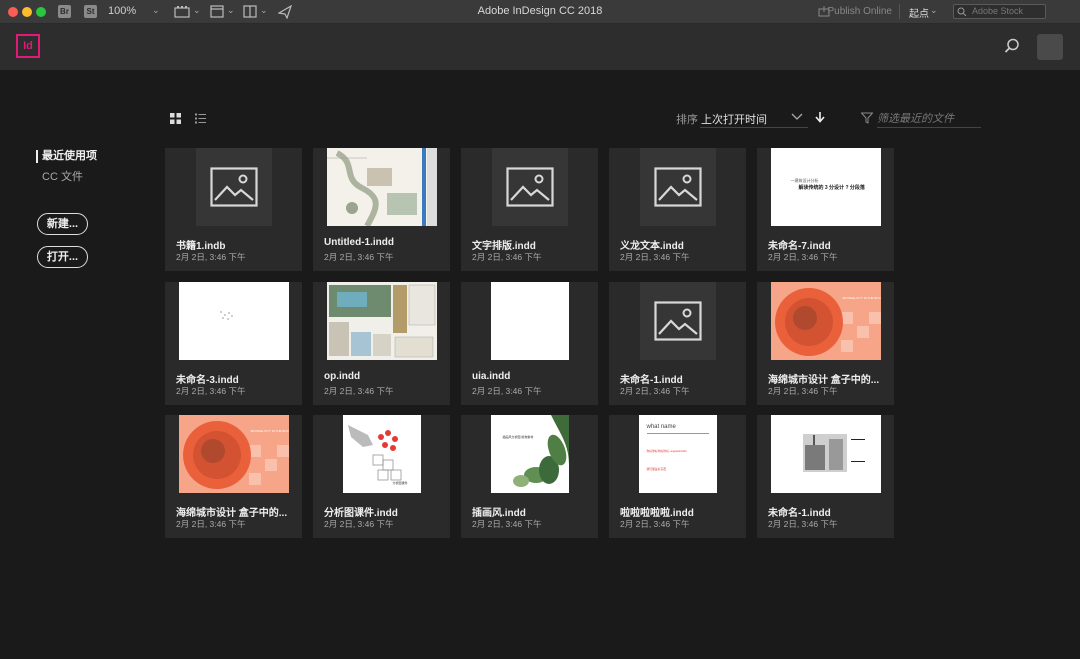 The width and height of the screenshot is (1080, 659). What do you see at coordinates (656, 469) in the screenshot?
I see `preview-line: 我们都是好东西` at bounding box center [656, 469].